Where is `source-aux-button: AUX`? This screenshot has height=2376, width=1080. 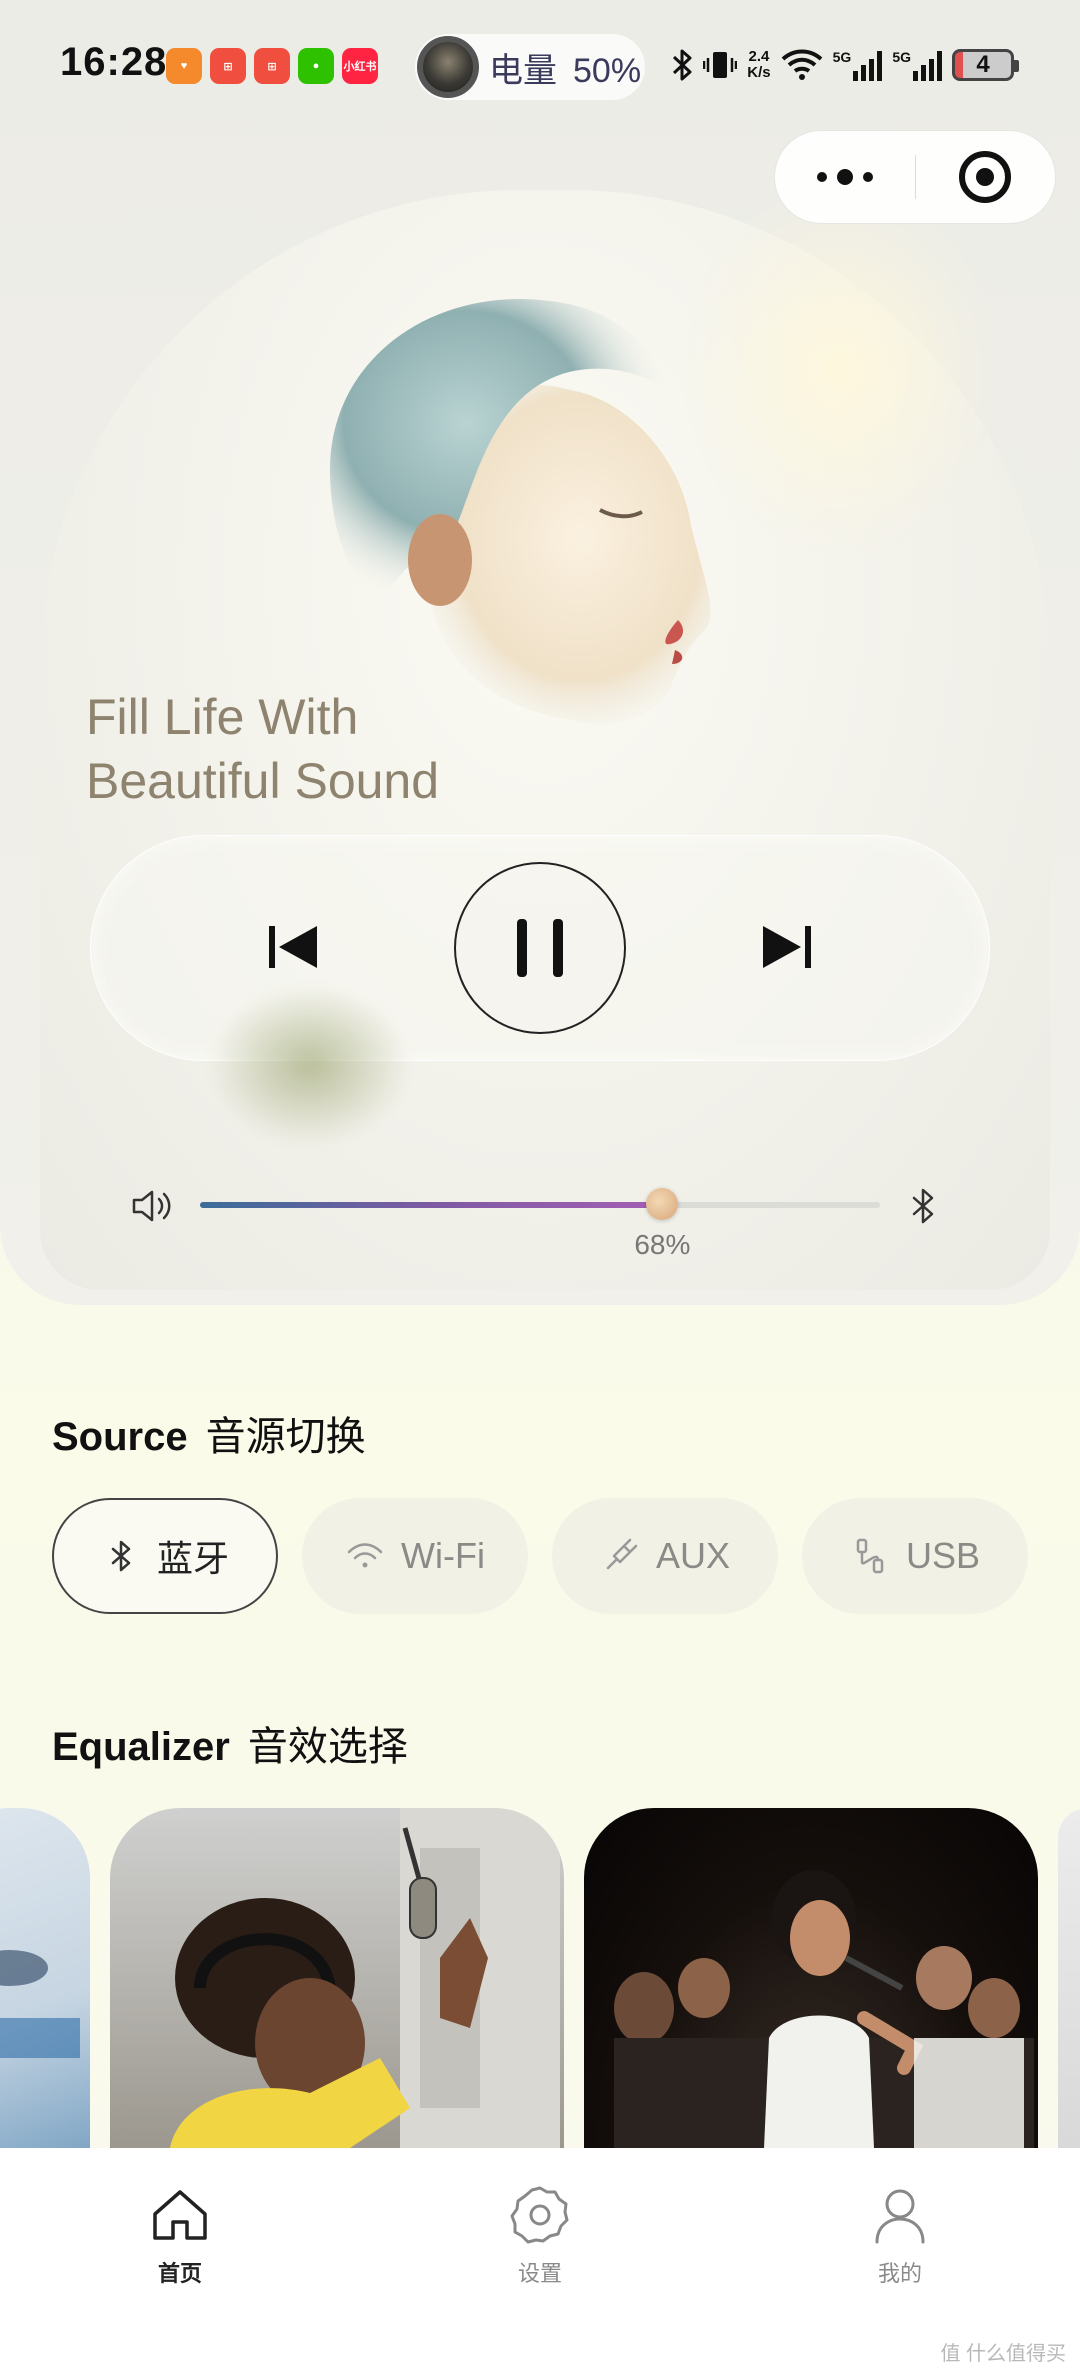 source-aux-button: AUX is located at coordinates (665, 1556).